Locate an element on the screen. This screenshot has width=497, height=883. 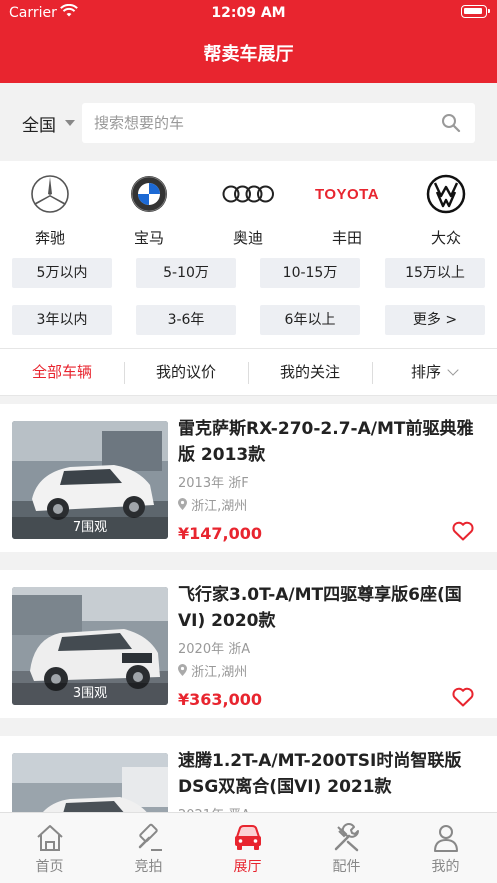
clock: 12:09 AM is located at coordinates (248, 13).